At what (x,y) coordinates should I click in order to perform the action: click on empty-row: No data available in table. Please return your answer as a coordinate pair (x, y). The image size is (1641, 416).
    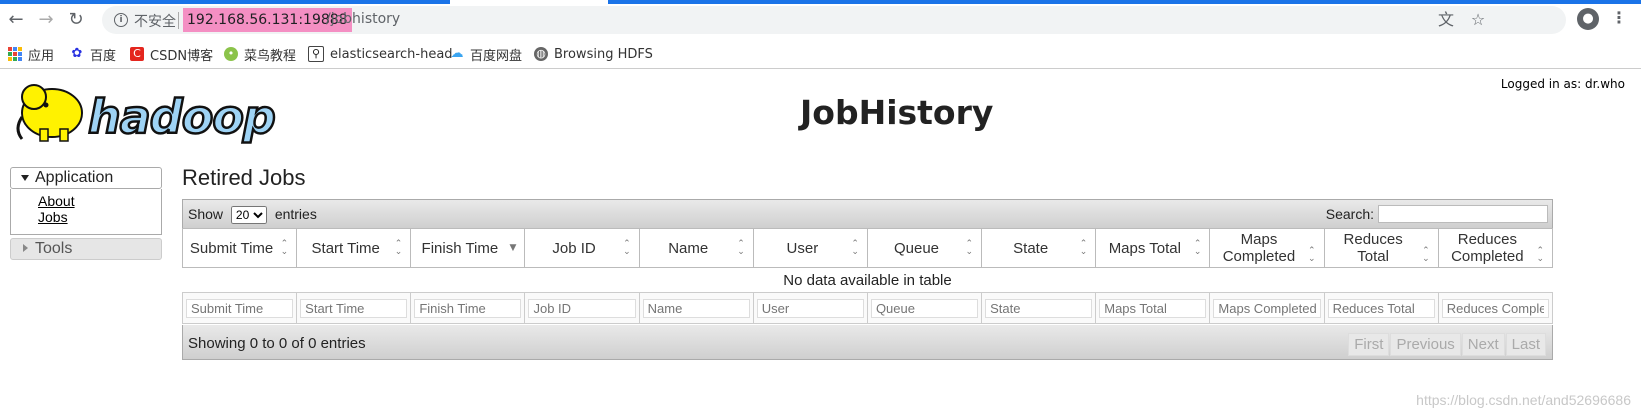
    Looking at the image, I should click on (868, 280).